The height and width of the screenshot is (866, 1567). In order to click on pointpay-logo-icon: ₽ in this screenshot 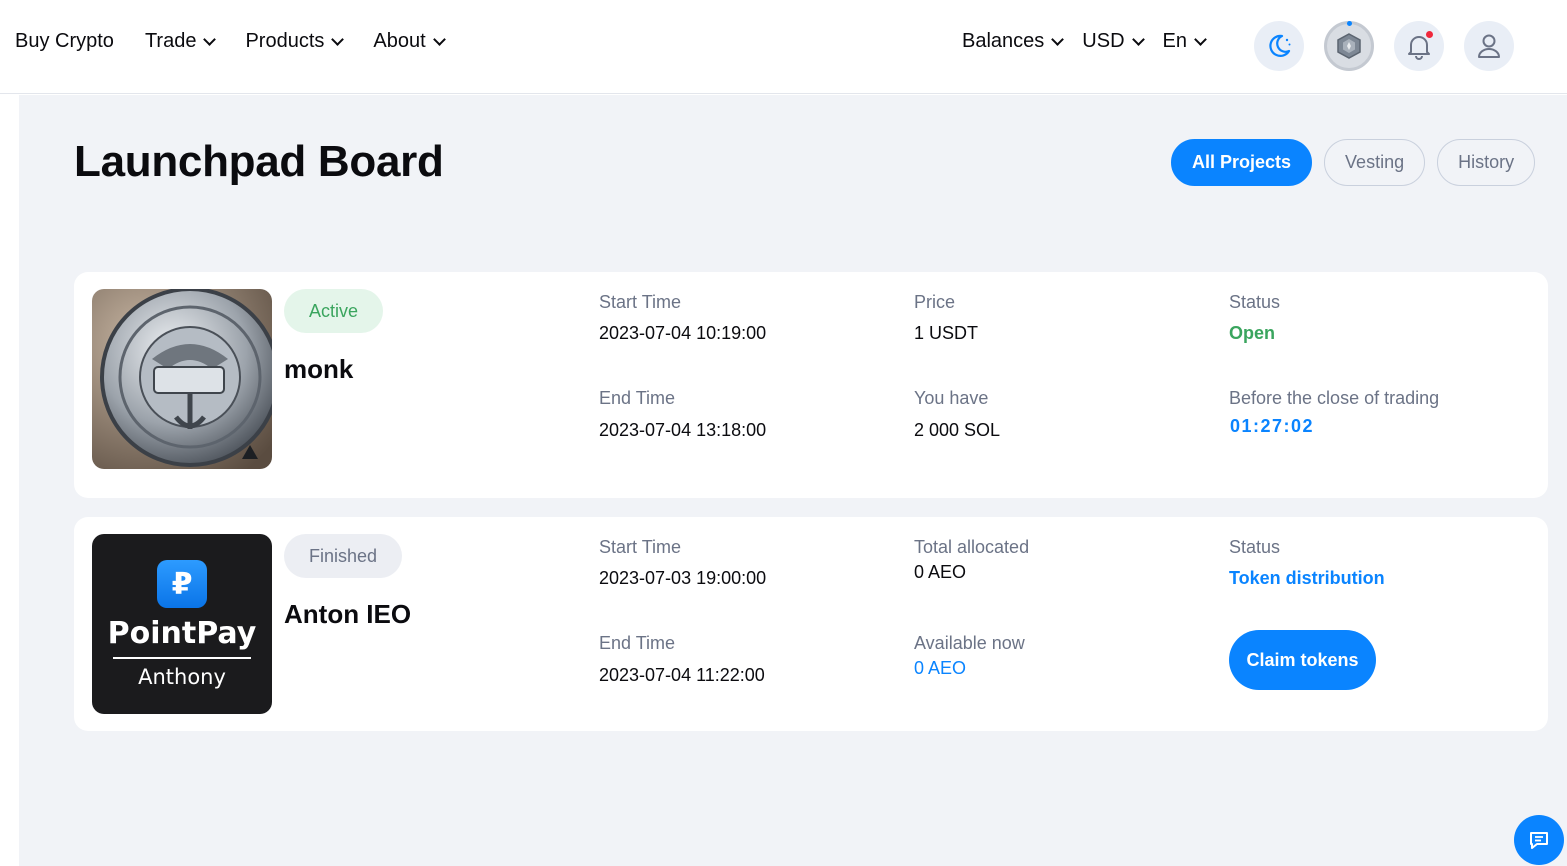, I will do `click(182, 584)`.